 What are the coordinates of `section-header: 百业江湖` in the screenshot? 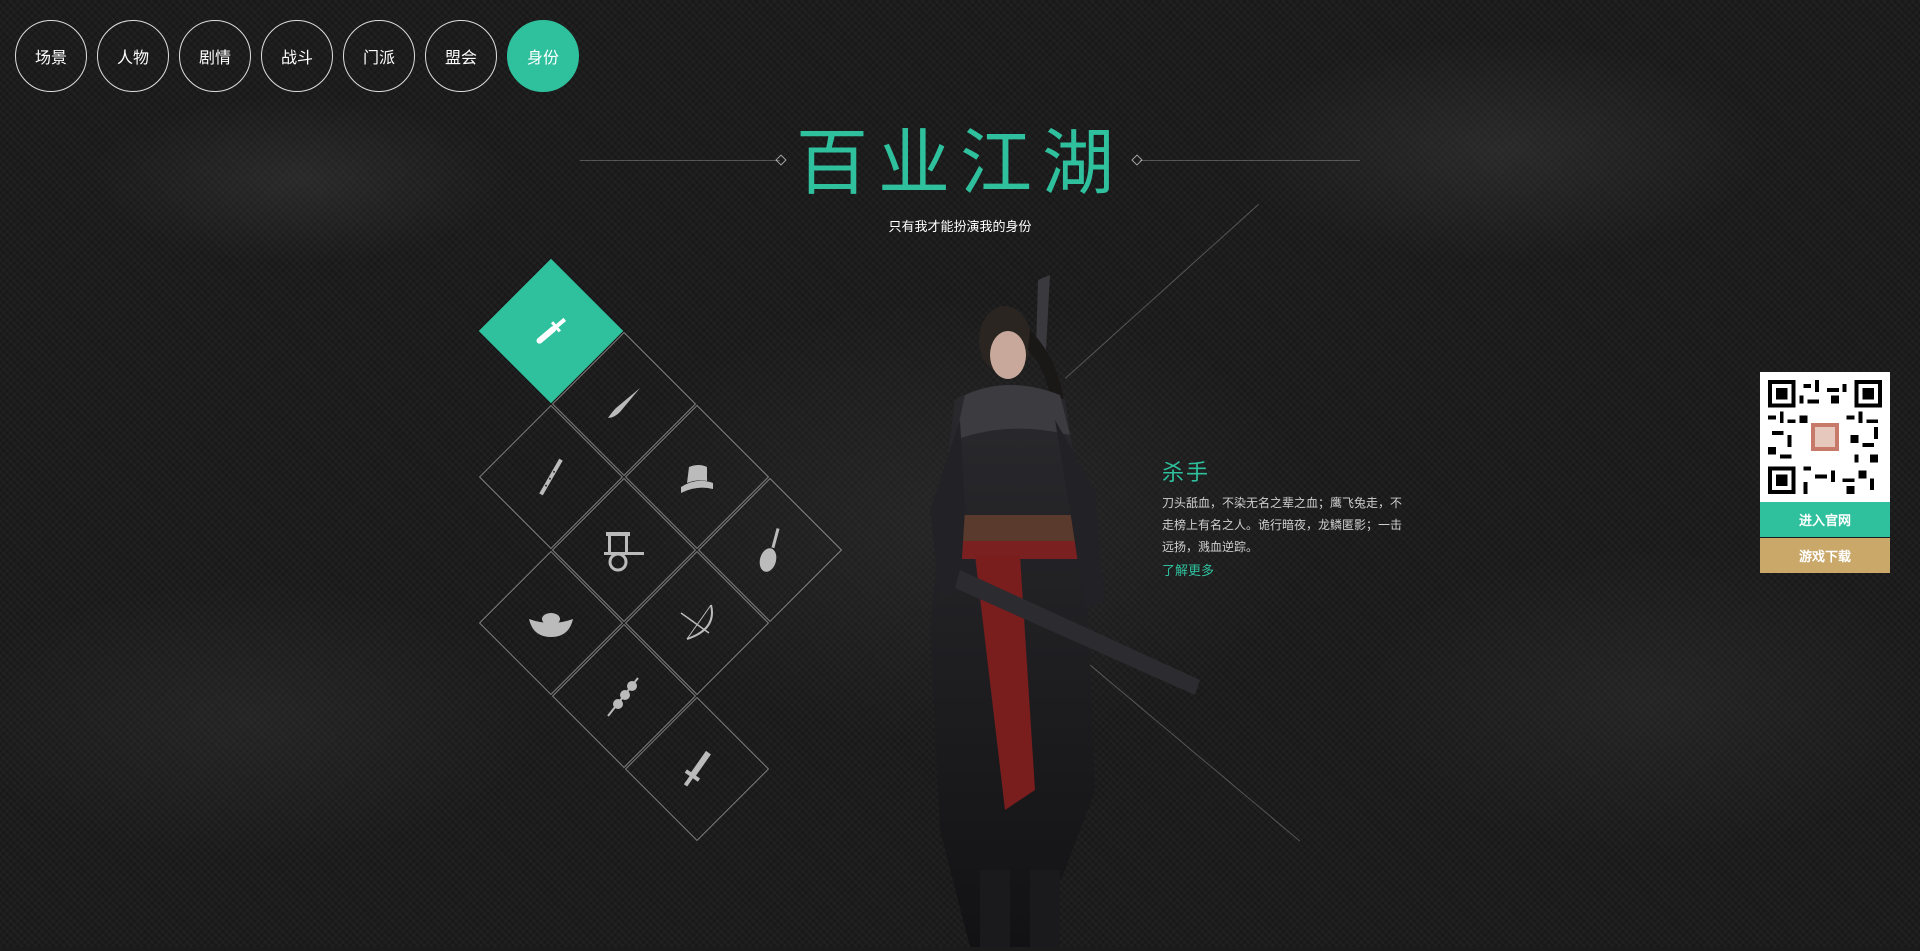 It's located at (960, 163).